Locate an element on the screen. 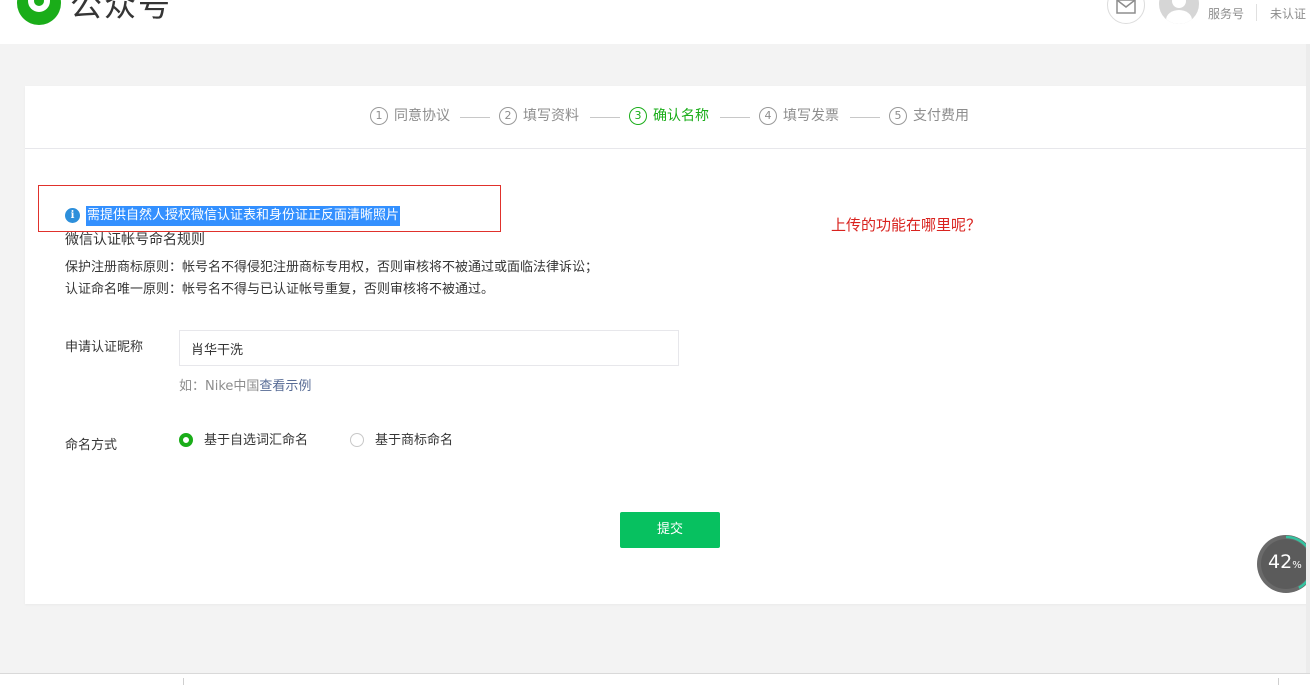 The image size is (1310, 686). step-label: 填写发票 is located at coordinates (811, 116).